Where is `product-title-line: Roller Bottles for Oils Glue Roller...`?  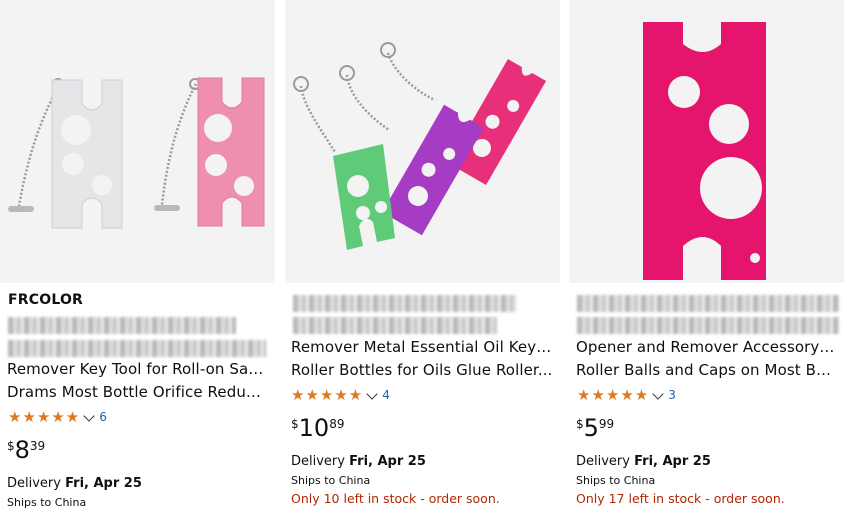
product-title-line: Roller Bottles for Oils Glue Roller... is located at coordinates (422, 370).